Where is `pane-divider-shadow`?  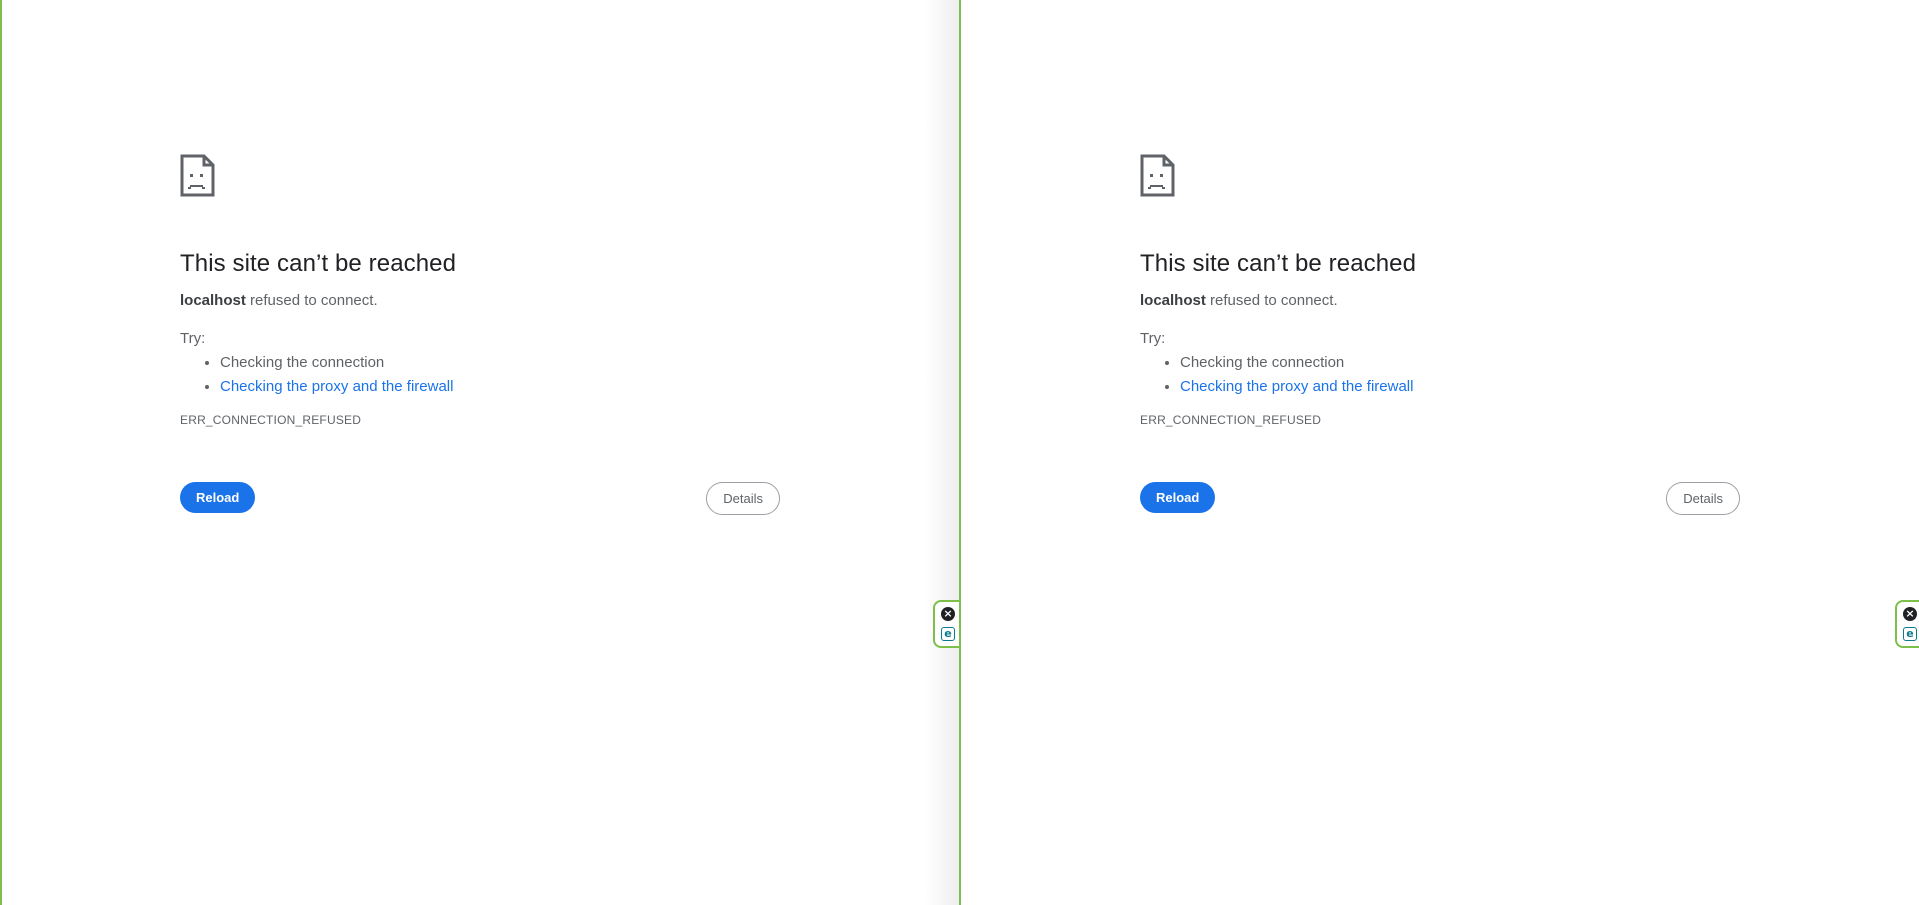 pane-divider-shadow is located at coordinates (941, 452).